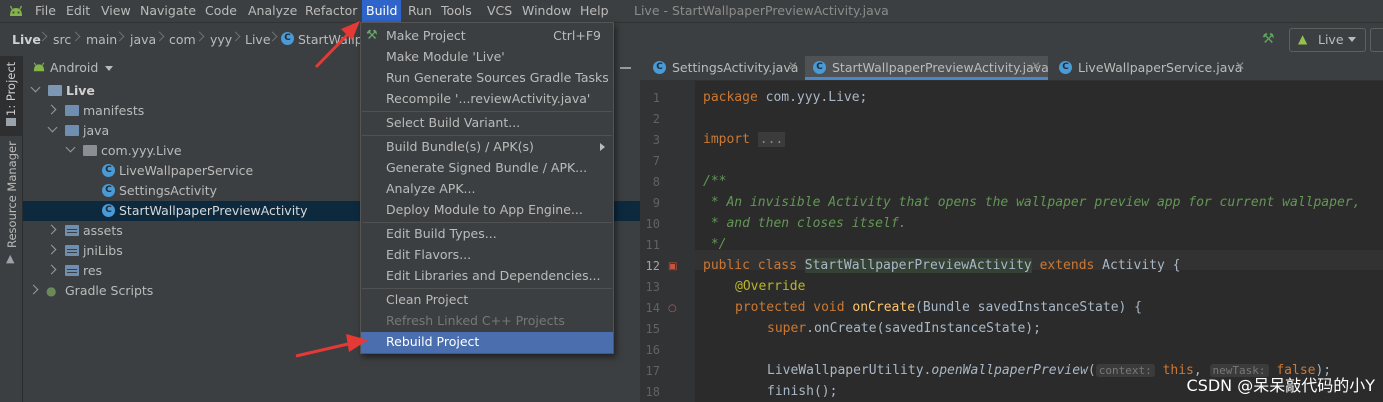 The width and height of the screenshot is (1383, 402). I want to click on tree-label: res, so click(93, 270).